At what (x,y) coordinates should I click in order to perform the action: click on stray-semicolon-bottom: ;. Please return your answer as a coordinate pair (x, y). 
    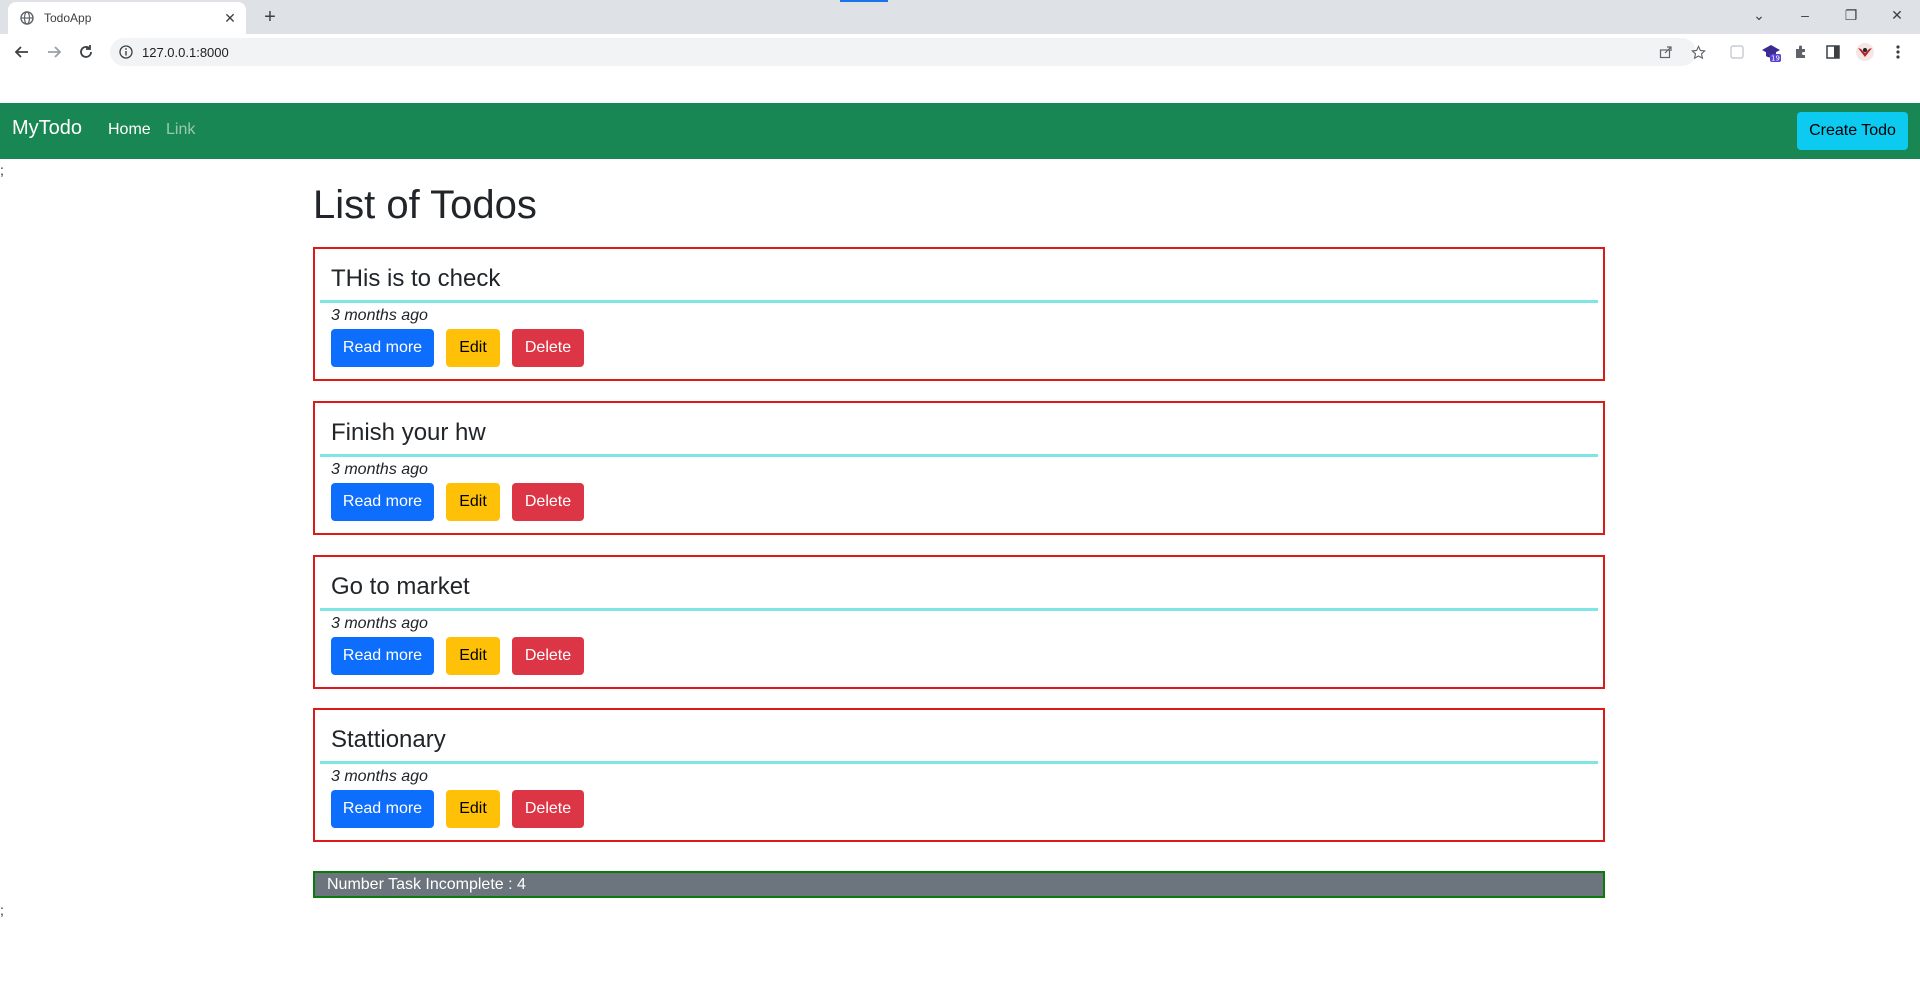
    Looking at the image, I should click on (2, 910).